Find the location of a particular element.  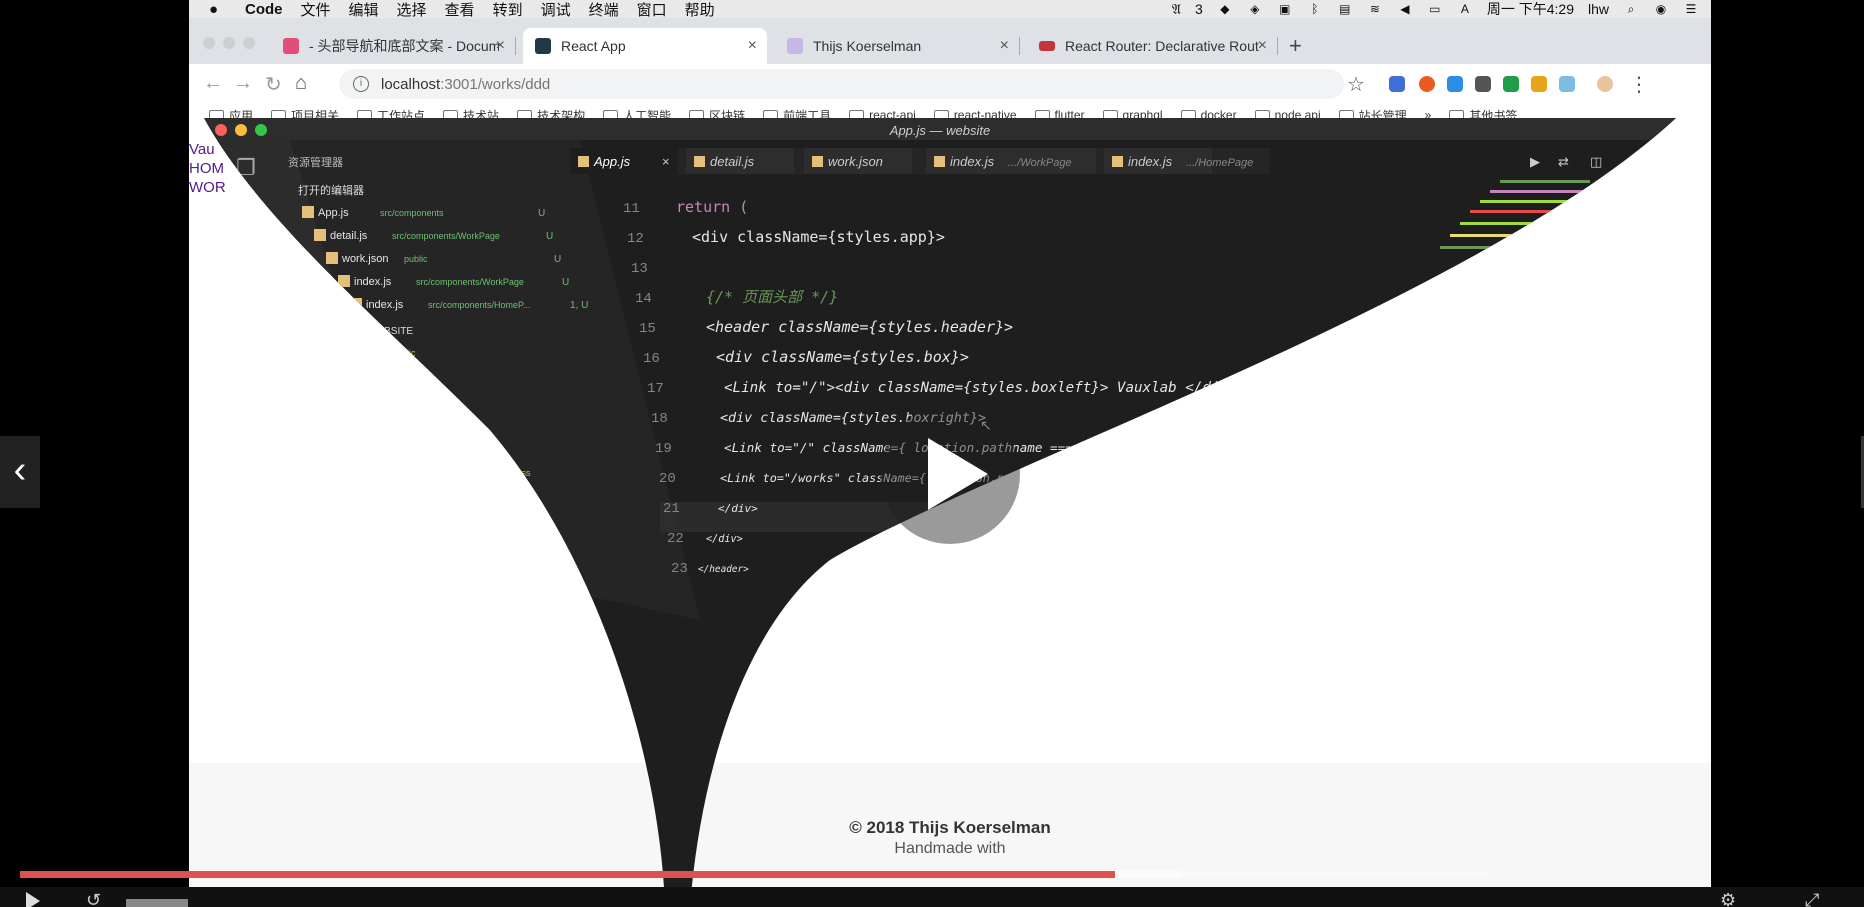

tree-item: public is located at coordinates (404, 353).